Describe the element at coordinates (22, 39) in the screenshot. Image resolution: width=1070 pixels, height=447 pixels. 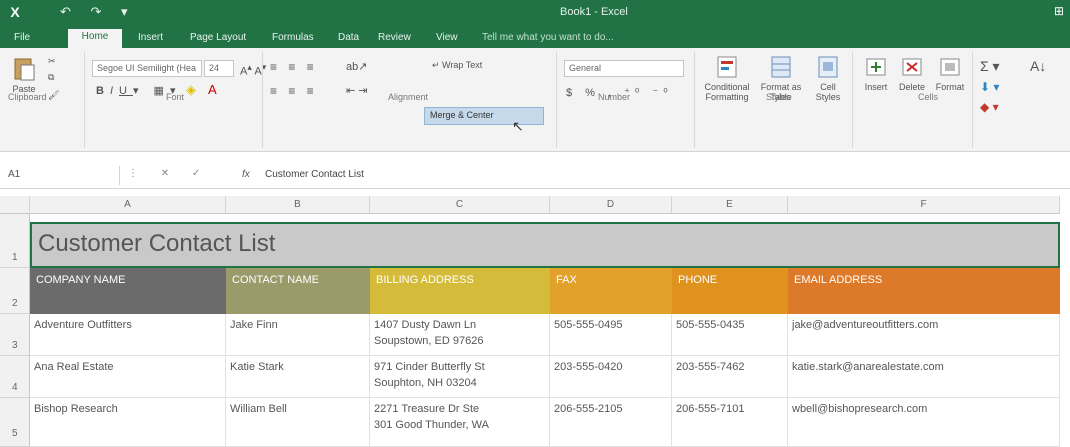
I see `tab-file: File` at that location.